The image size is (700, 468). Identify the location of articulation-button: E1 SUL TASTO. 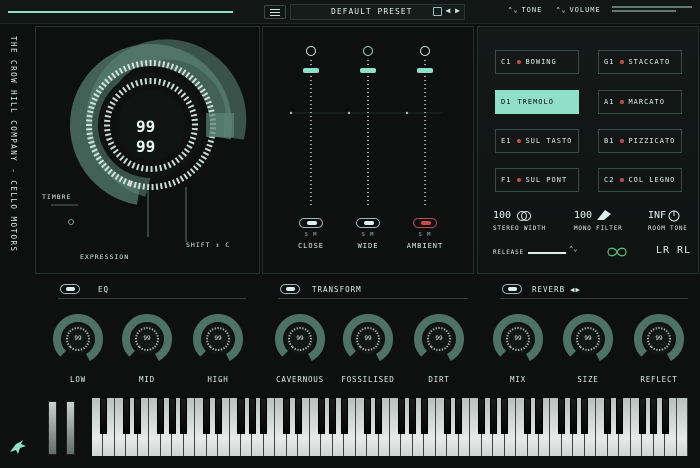
(537, 141).